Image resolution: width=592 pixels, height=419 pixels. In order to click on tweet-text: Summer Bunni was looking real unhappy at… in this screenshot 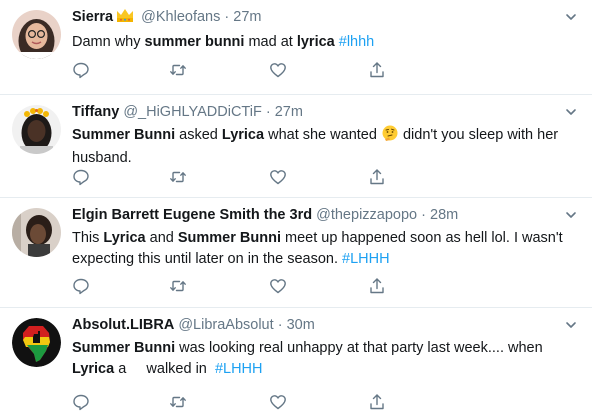, I will do `click(318, 359)`.